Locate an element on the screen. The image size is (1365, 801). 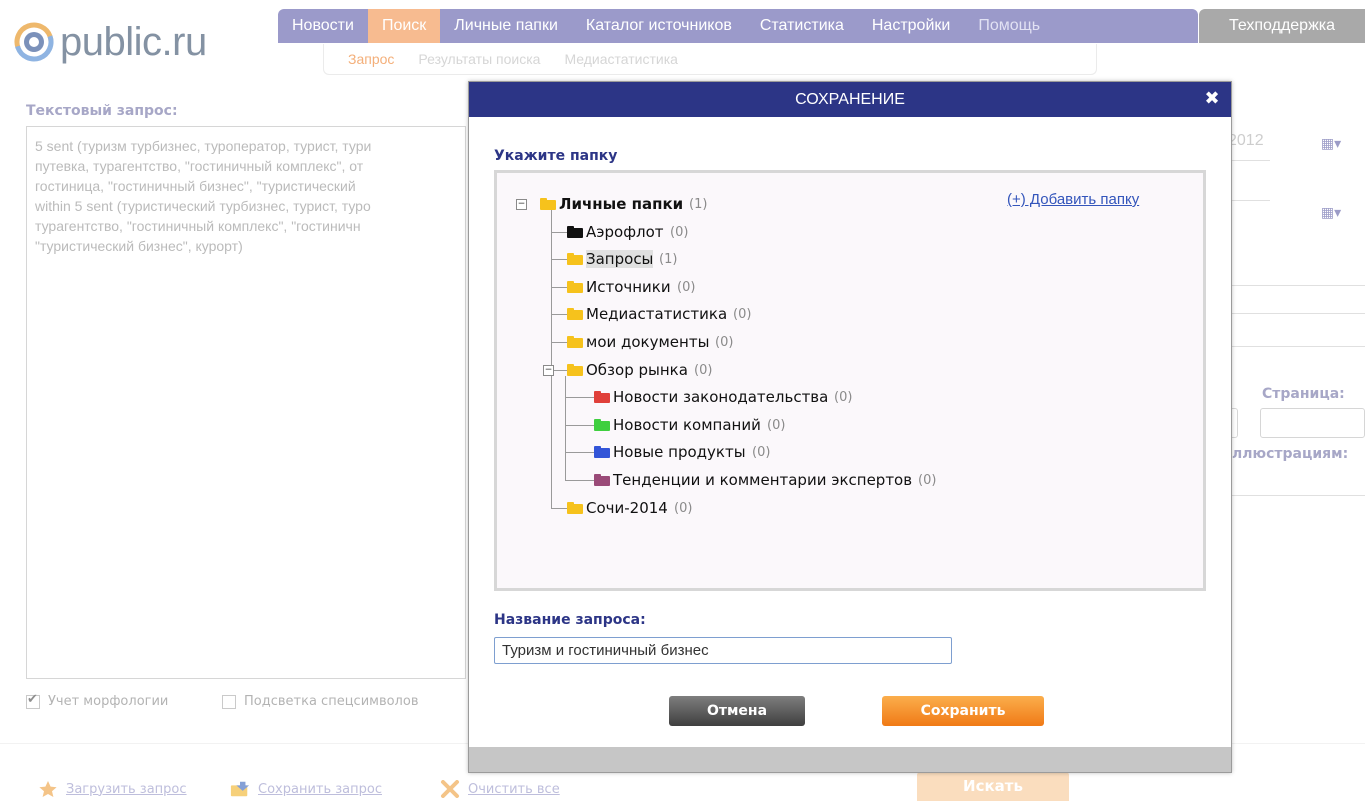
tree-node-источники: Источники is located at coordinates (628, 287).